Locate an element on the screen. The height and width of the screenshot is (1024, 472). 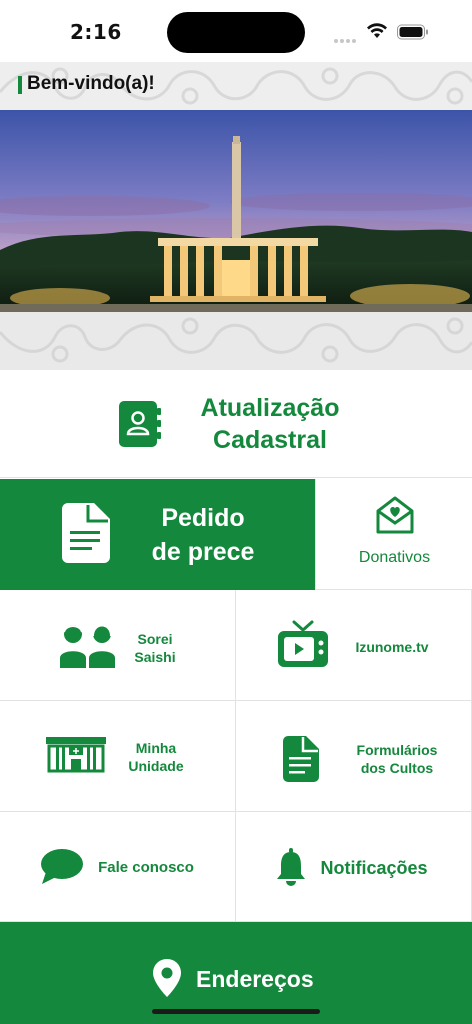
izunome-tv-button: Izunome.tv is located at coordinates (354, 645).